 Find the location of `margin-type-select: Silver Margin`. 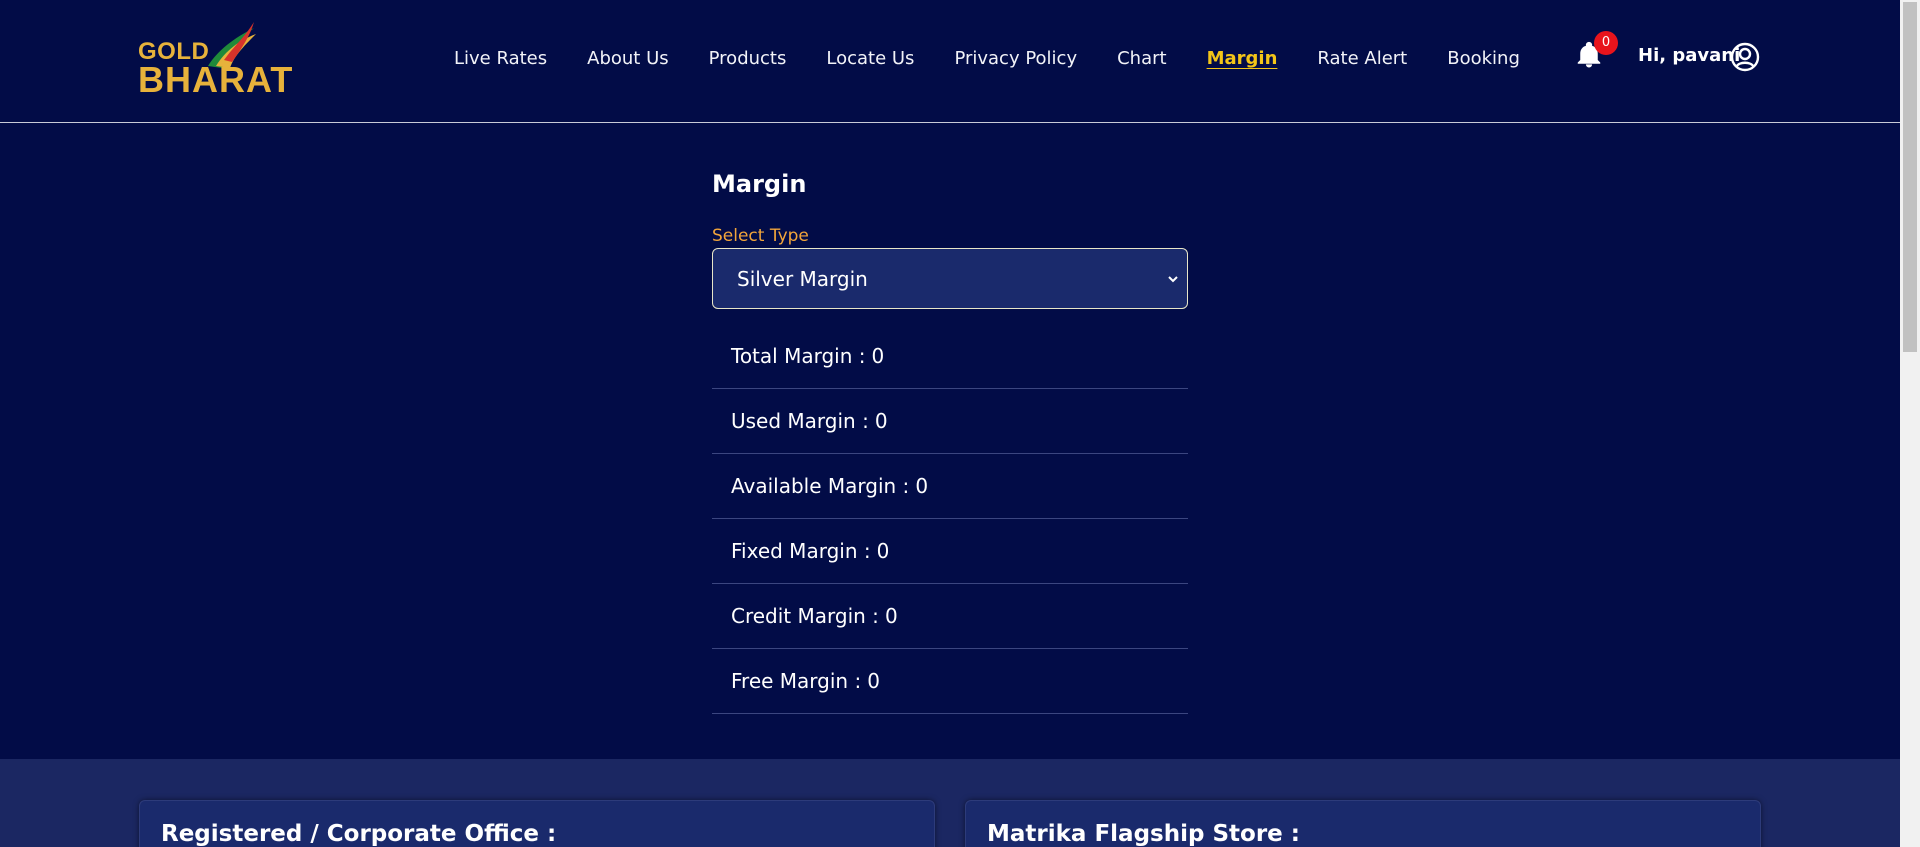

margin-type-select: Silver Margin is located at coordinates (950, 278).